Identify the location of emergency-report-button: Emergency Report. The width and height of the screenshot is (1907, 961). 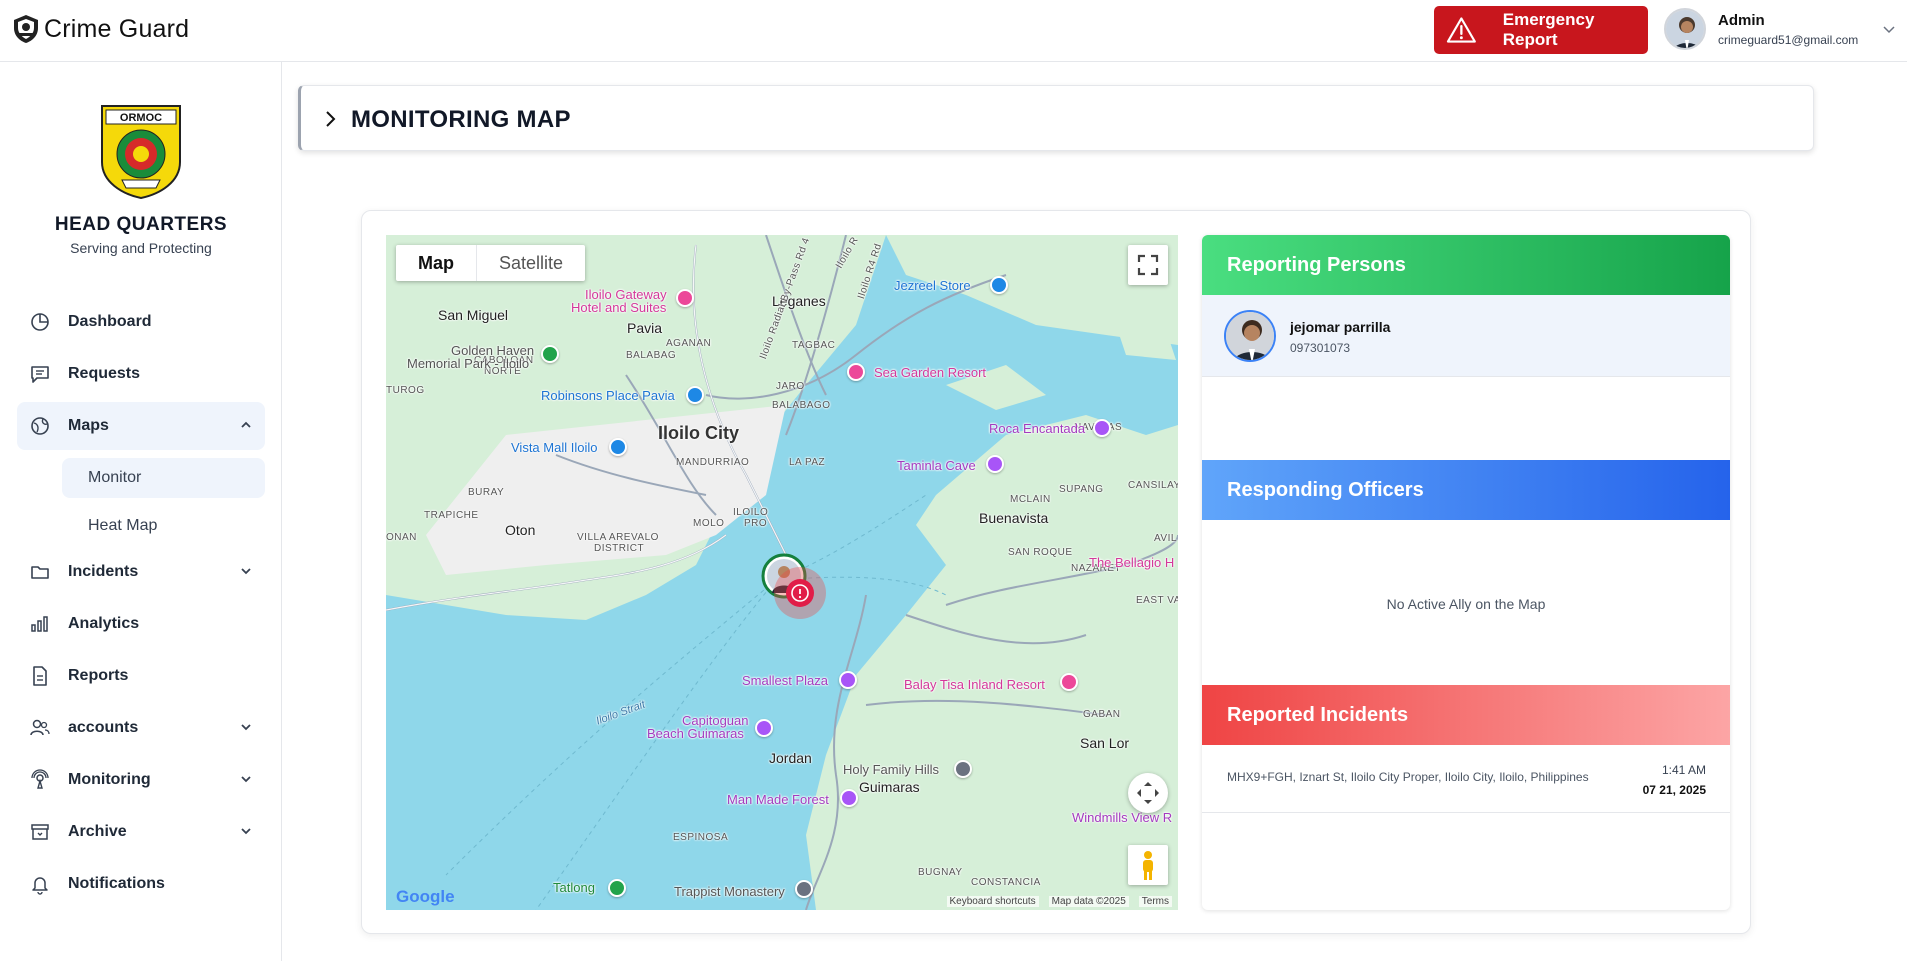
(1541, 30).